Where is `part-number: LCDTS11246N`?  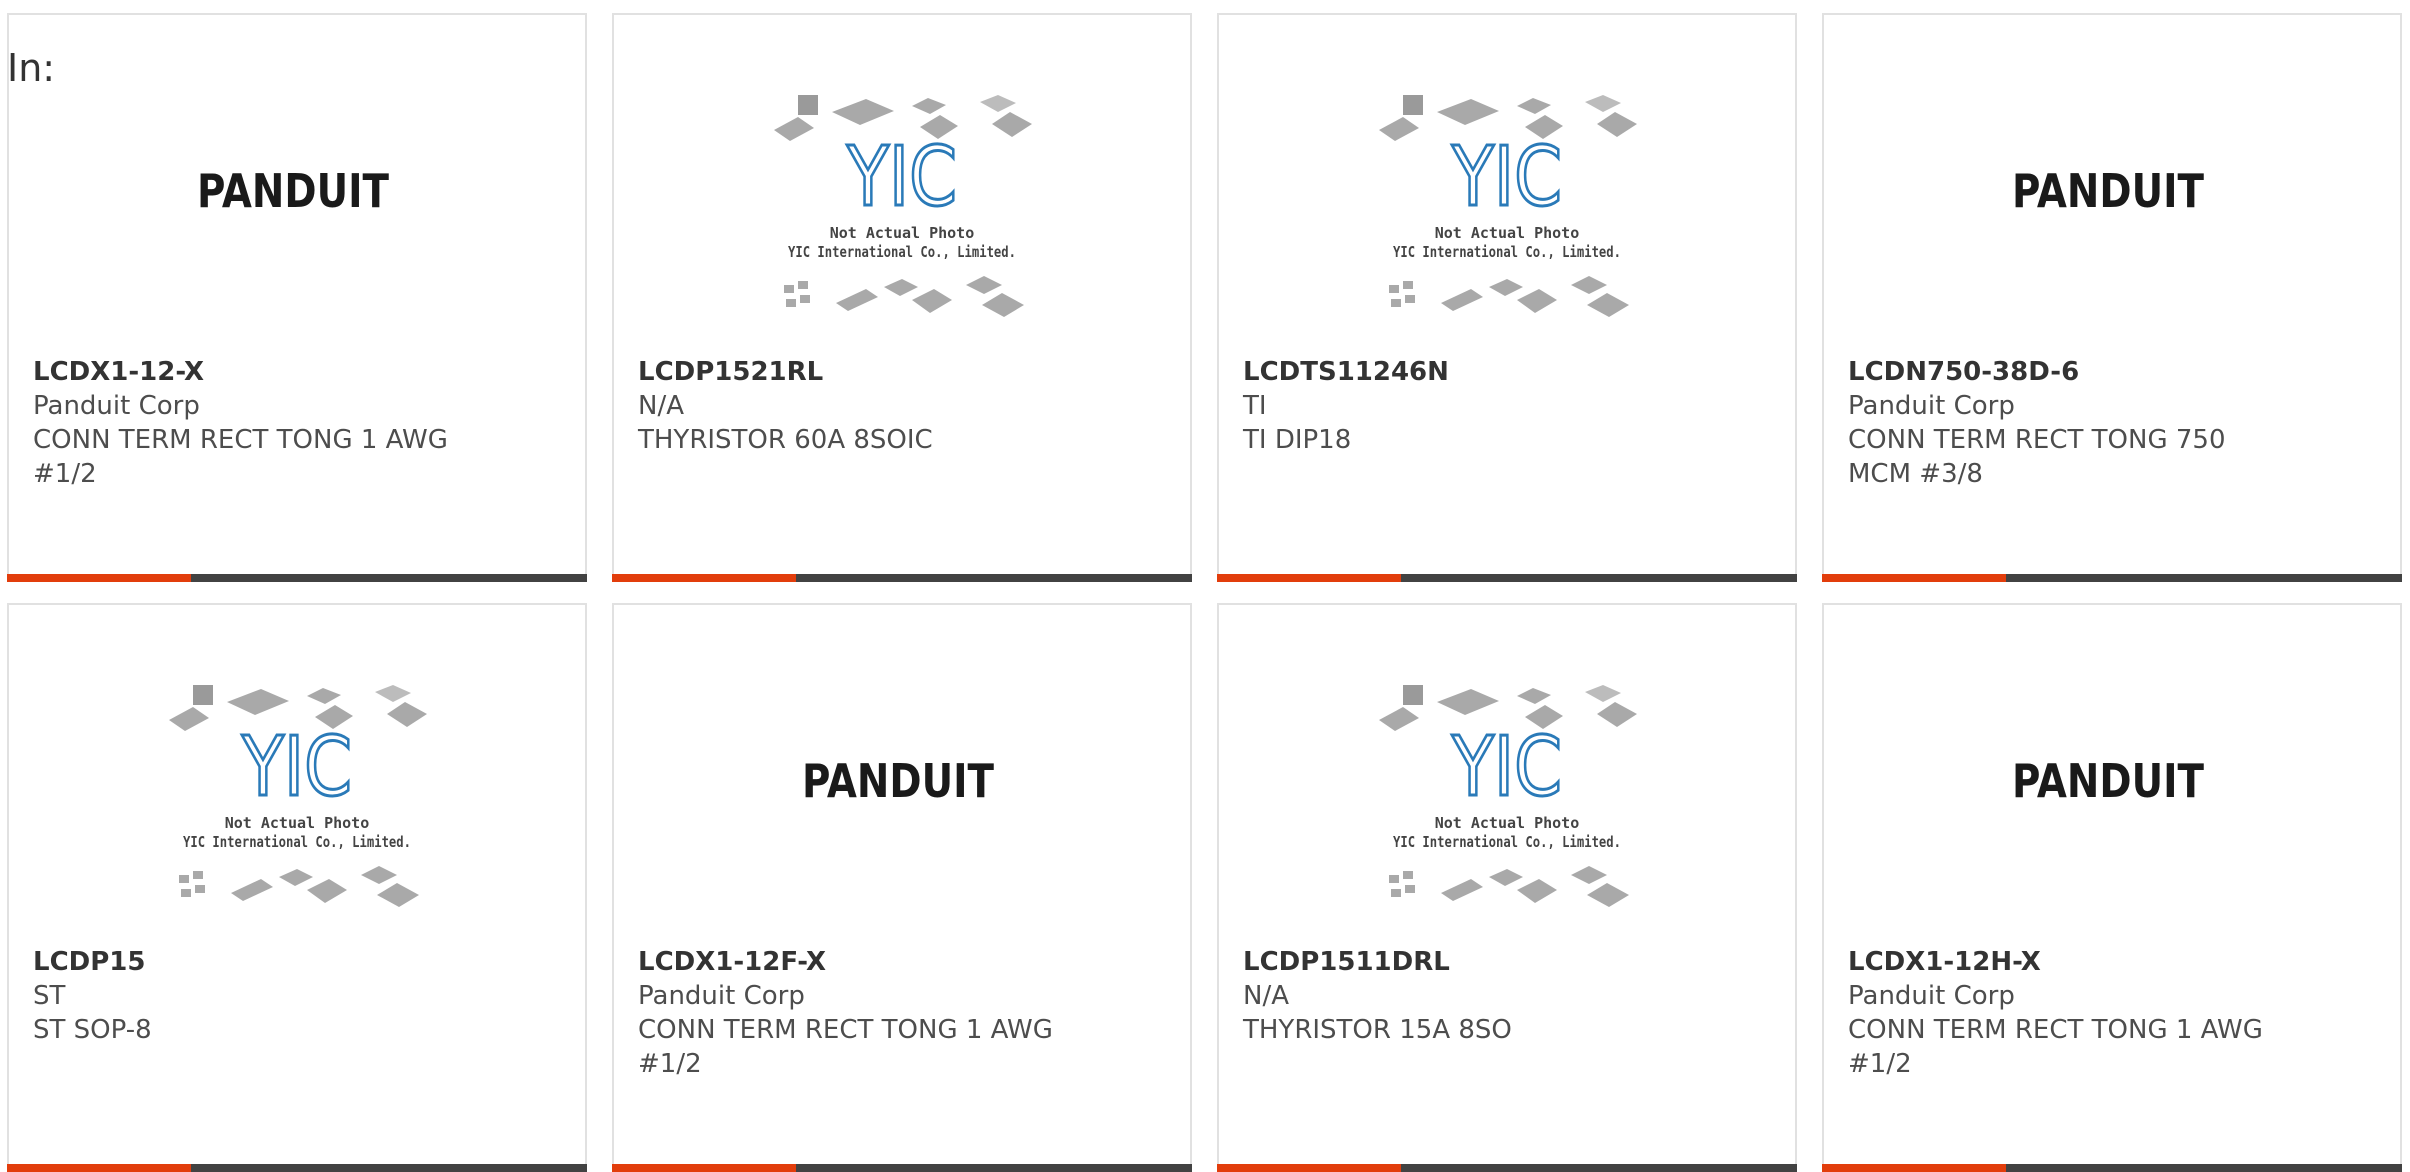
part-number: LCDTS11246N is located at coordinates (1458, 372).